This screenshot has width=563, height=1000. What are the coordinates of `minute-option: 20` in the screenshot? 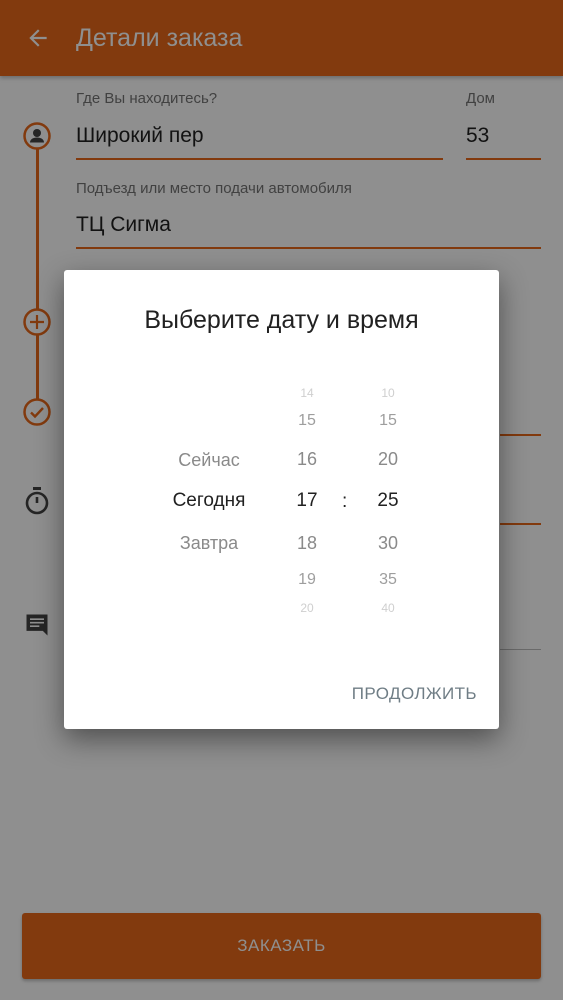 It's located at (388, 459).